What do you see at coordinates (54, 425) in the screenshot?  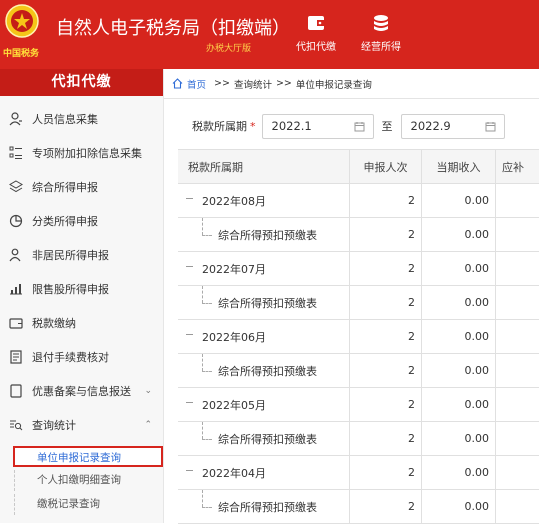 I see `sidebar-item-label: 查询统计` at bounding box center [54, 425].